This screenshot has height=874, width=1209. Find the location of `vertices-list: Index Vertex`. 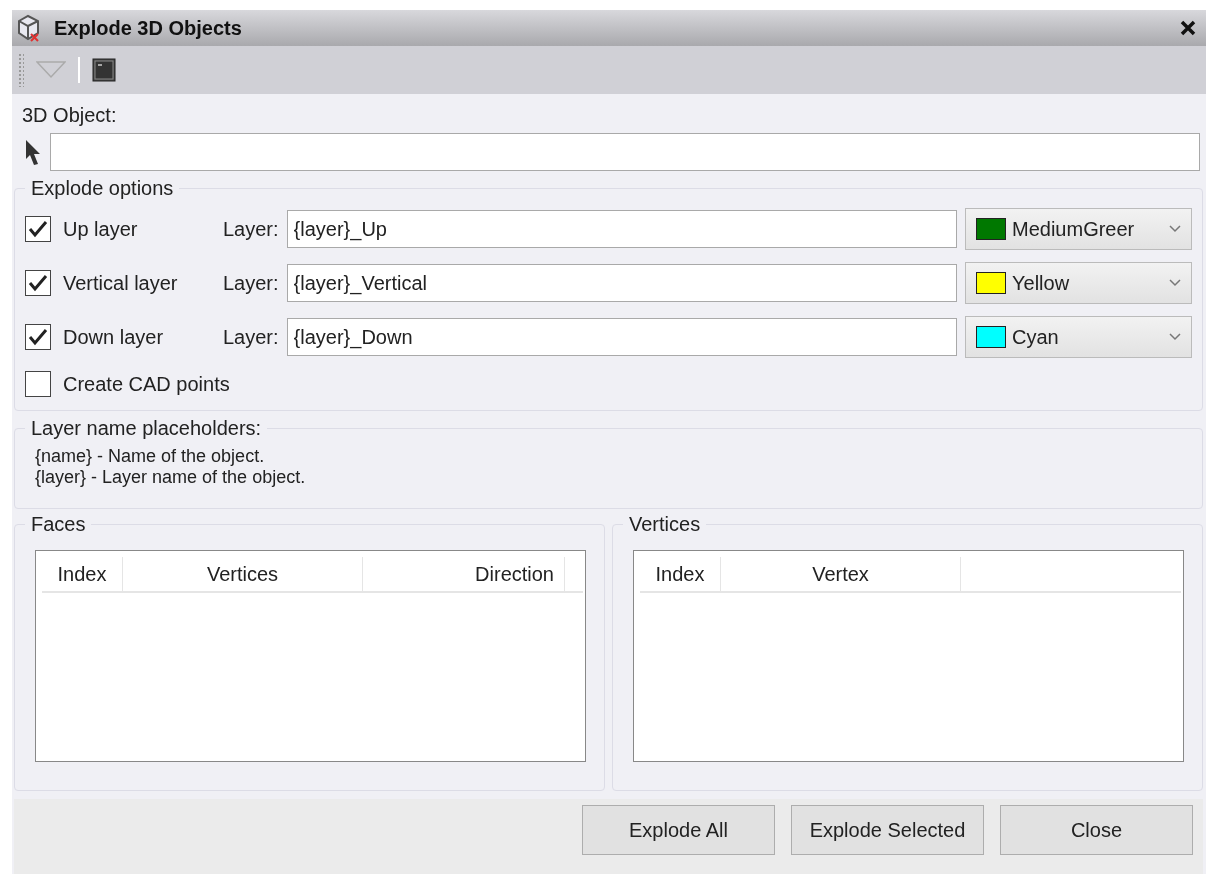

vertices-list: Index Vertex is located at coordinates (908, 656).